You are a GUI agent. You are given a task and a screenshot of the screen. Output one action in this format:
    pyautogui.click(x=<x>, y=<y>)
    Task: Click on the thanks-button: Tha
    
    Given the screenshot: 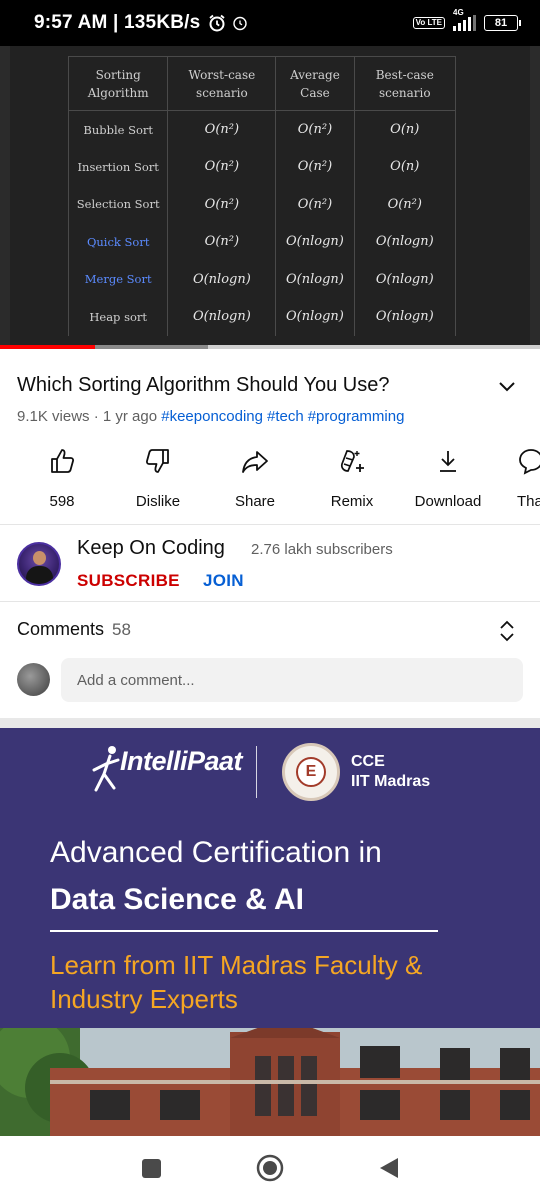 What is the action you would take?
    pyautogui.click(x=528, y=478)
    